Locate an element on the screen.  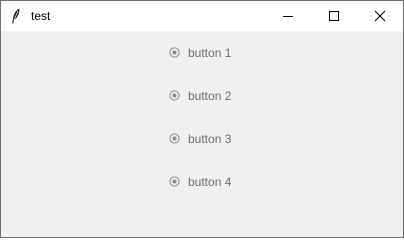
close-icon is located at coordinates (380, 16).